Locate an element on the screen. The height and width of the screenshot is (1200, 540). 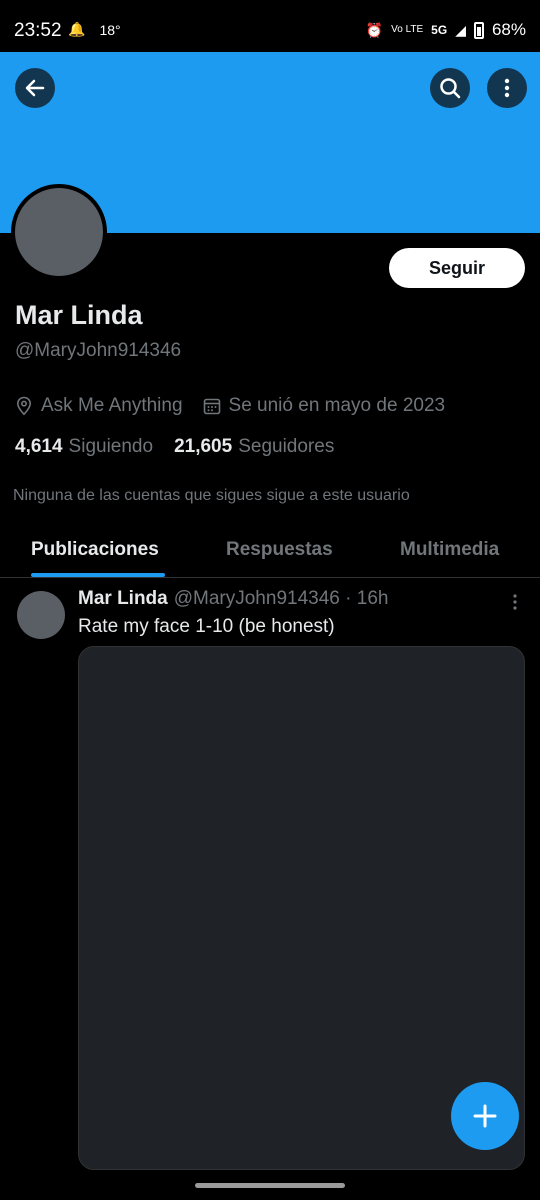
profile-joined-date: Se unió en mayo de 2023 is located at coordinates (337, 405).